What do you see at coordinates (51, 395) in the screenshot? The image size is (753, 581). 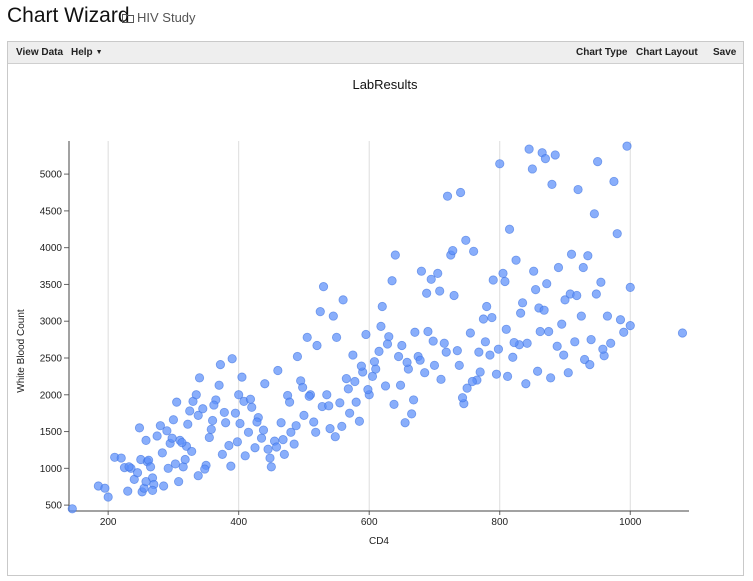 I see `y-tick-label: 2000` at bounding box center [51, 395].